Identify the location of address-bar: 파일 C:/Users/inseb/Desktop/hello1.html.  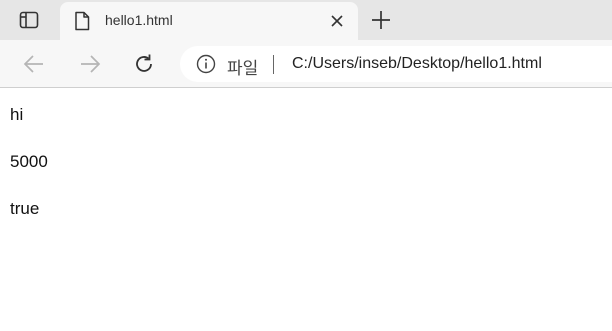
(396, 64).